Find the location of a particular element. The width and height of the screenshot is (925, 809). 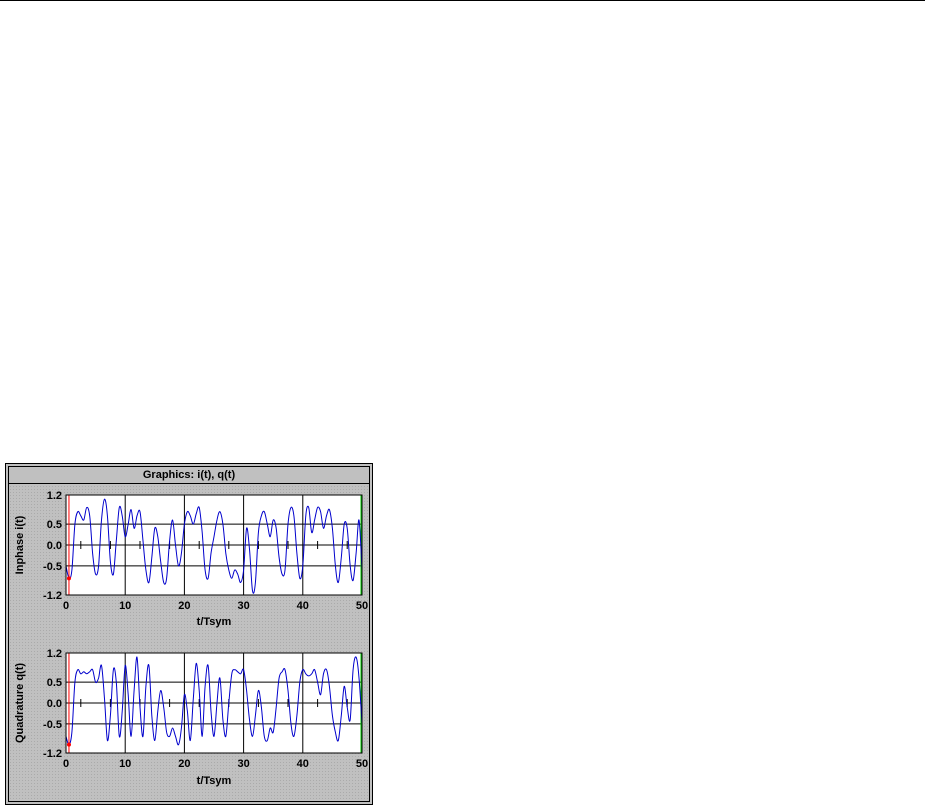

inphase-xlabel: t/Tsym is located at coordinates (214, 622).